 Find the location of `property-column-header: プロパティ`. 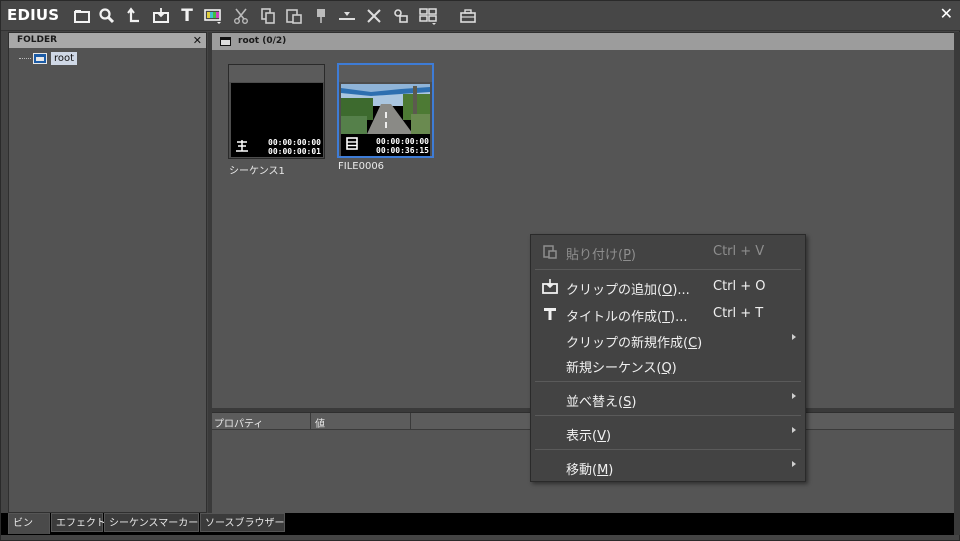

property-column-header: プロパティ is located at coordinates (238, 422).